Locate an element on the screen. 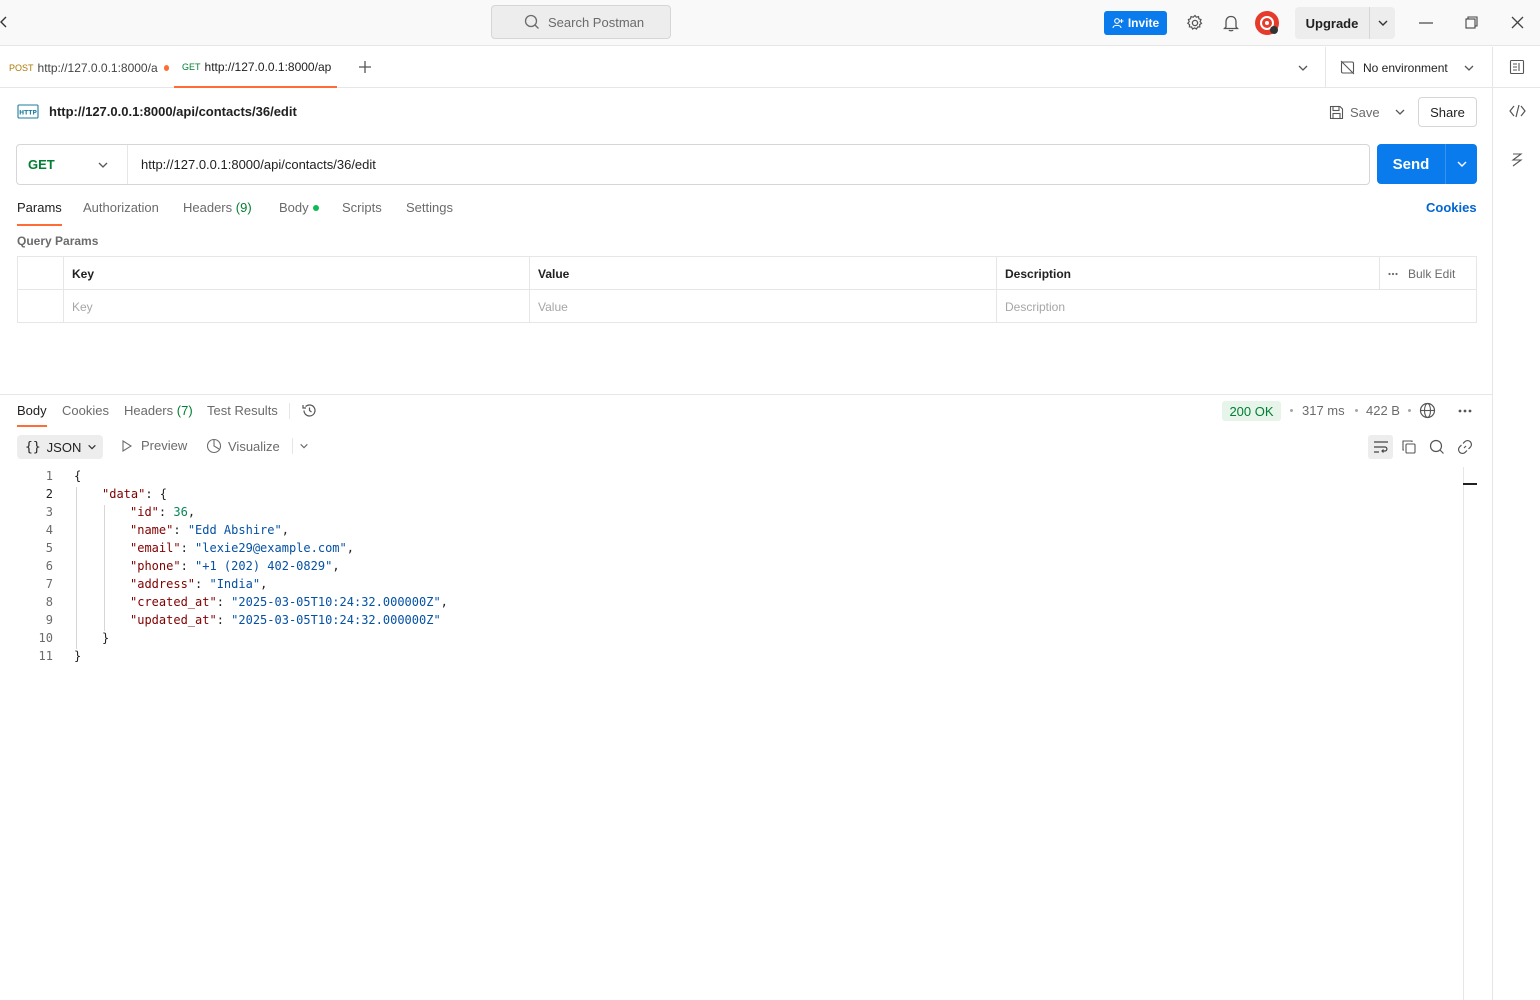  tab-scripts: Scripts is located at coordinates (362, 213).